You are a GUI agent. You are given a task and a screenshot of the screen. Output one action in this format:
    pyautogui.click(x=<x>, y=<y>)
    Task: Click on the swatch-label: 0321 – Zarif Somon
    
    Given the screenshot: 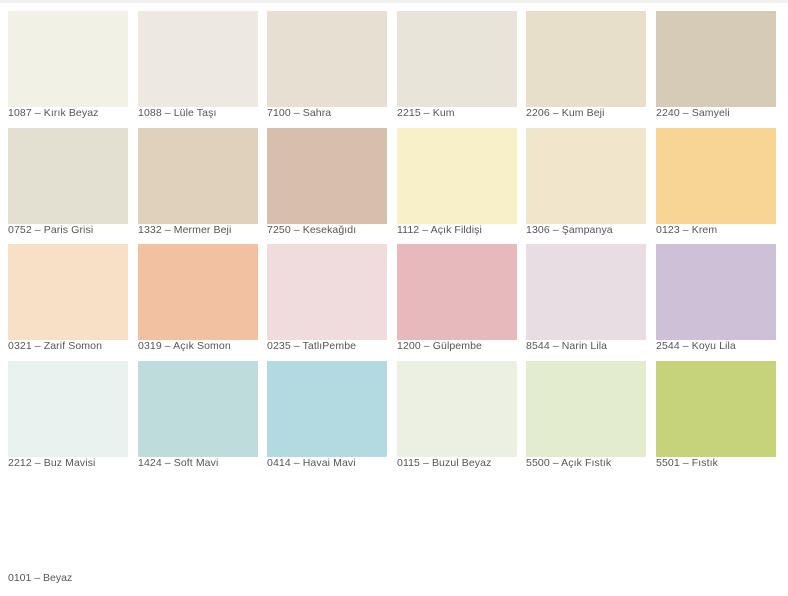 What is the action you would take?
    pyautogui.click(x=55, y=346)
    